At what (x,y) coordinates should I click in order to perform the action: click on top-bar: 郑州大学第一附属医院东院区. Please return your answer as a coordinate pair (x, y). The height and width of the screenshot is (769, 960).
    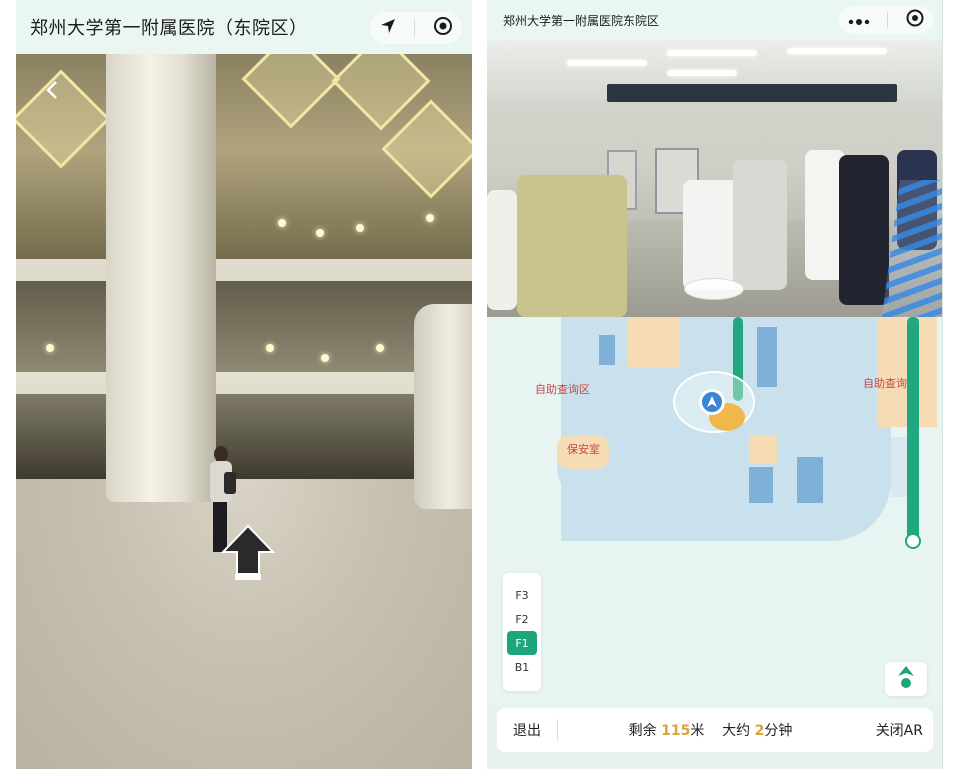
    Looking at the image, I should click on (714, 20).